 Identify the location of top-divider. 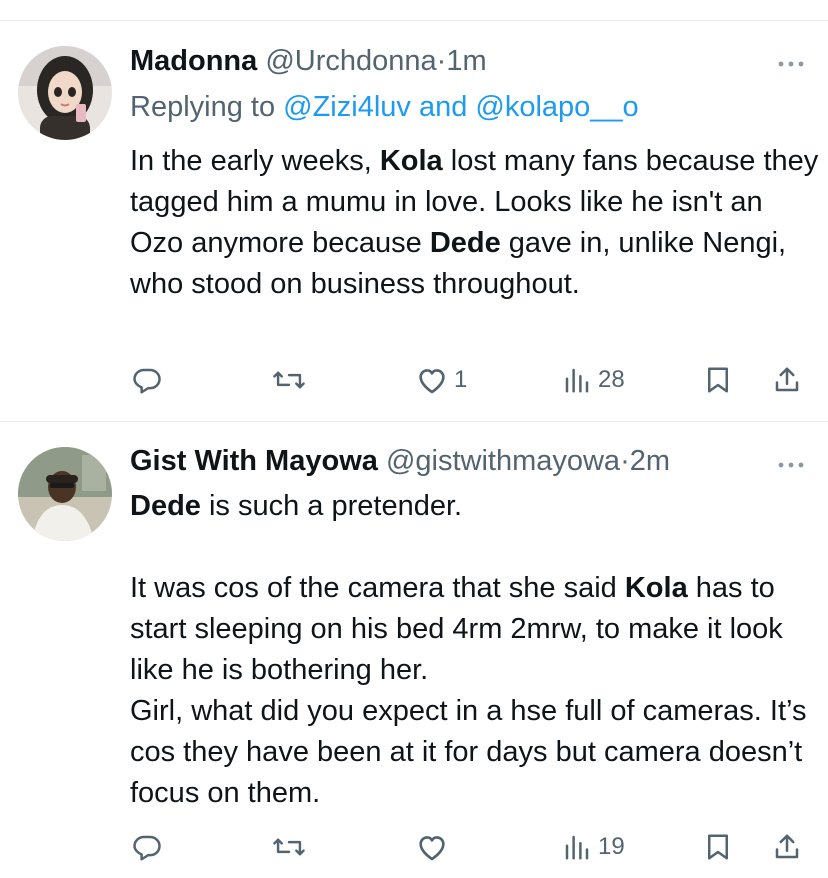
(414, 20).